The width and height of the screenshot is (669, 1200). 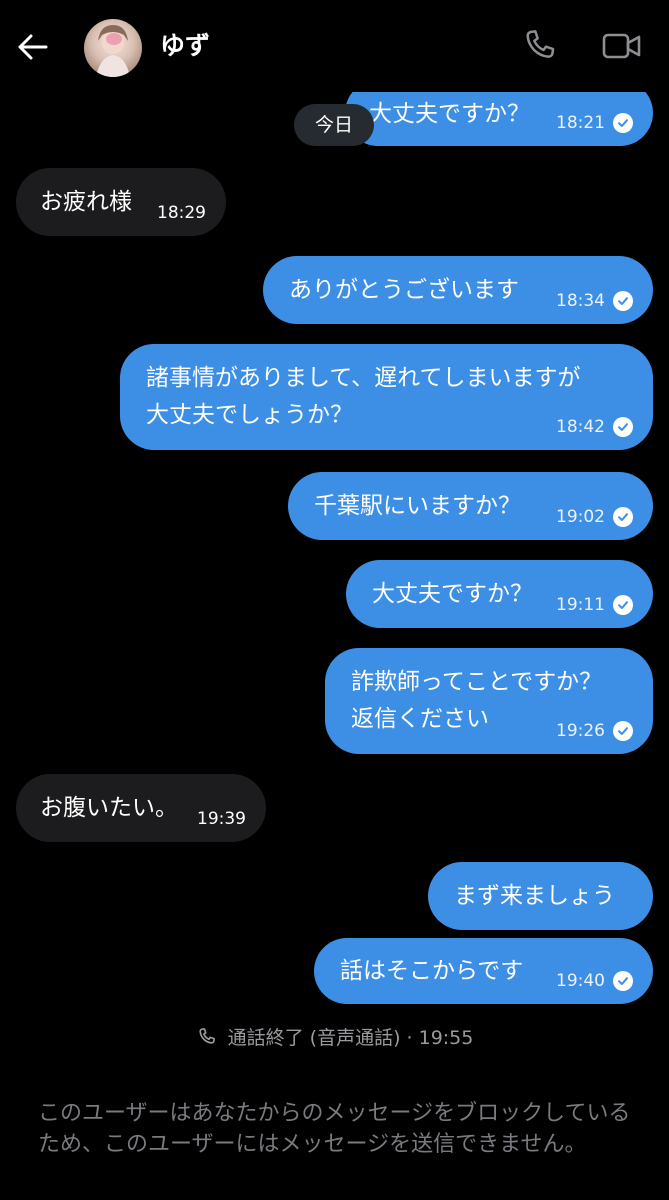 What do you see at coordinates (580, 731) in the screenshot?
I see `message-time: 19:26` at bounding box center [580, 731].